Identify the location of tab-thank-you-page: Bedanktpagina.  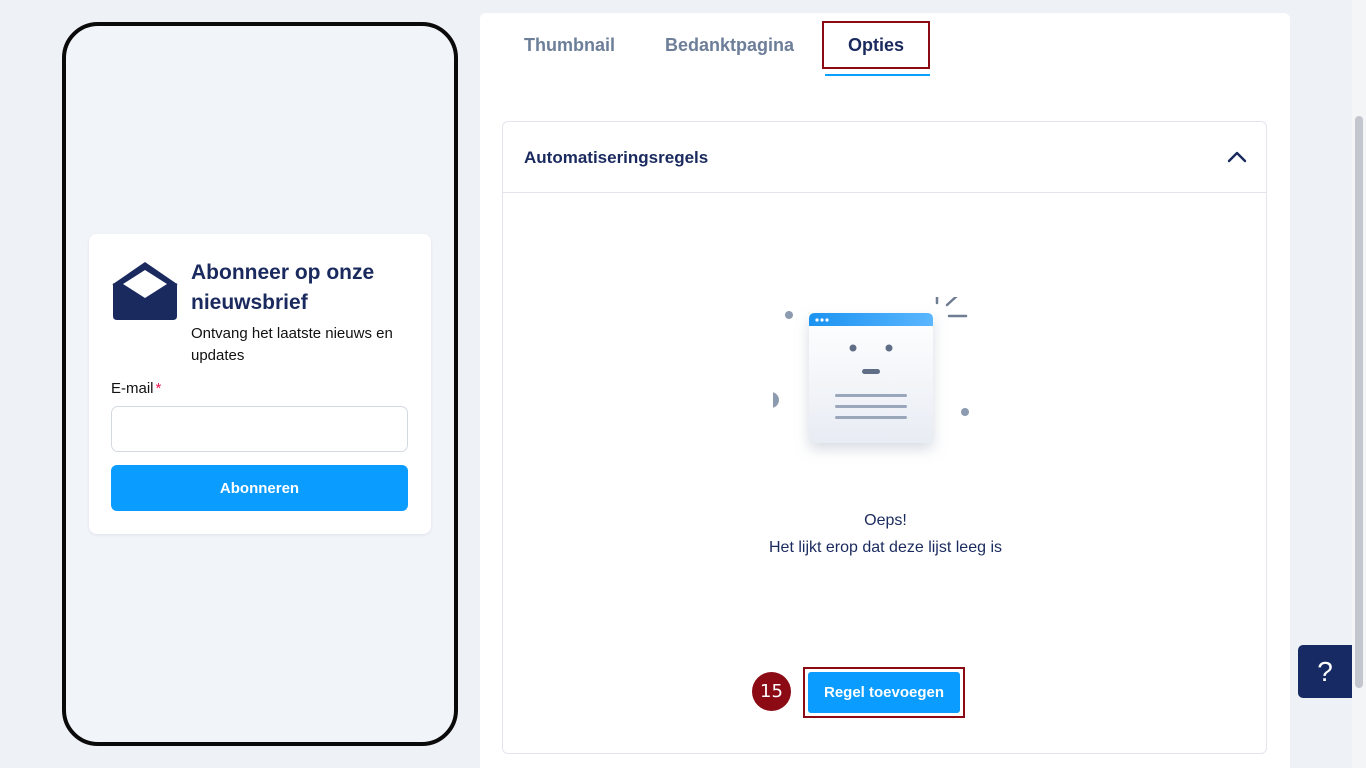
(729, 45).